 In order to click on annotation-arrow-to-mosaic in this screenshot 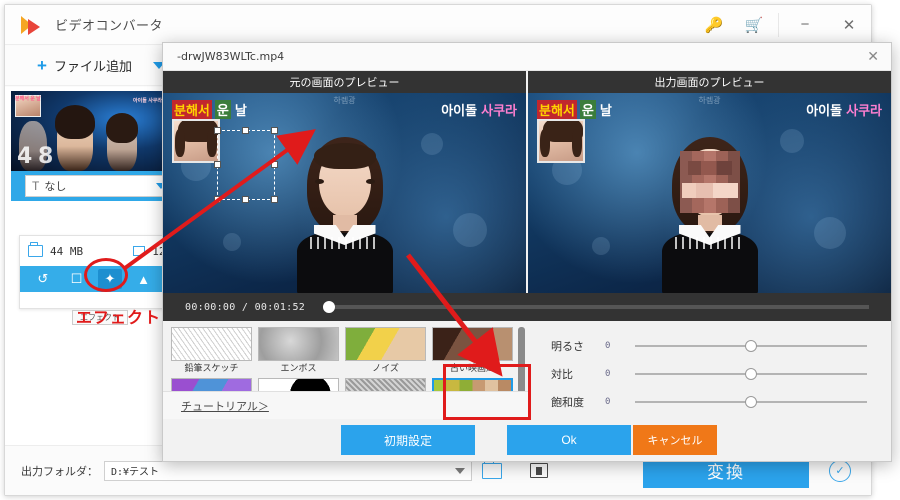, I will do `click(454, 315)`.